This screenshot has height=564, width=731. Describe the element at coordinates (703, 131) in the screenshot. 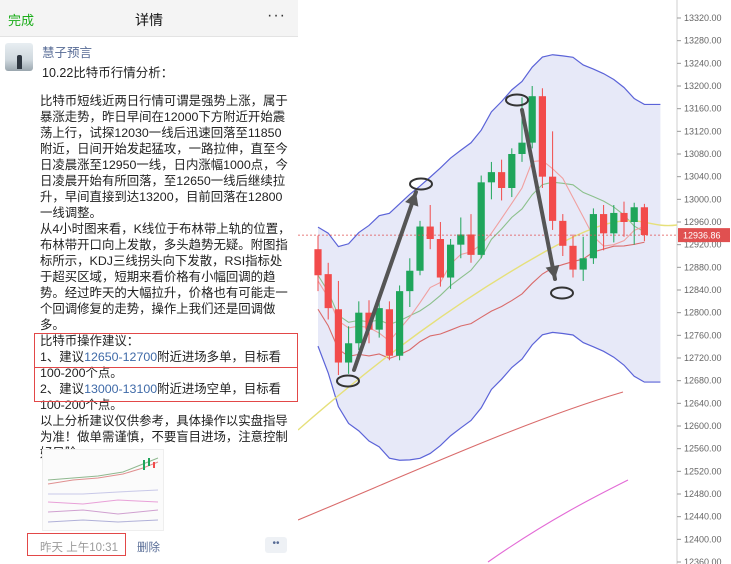

I see `y-tick-label: 13120.00` at that location.